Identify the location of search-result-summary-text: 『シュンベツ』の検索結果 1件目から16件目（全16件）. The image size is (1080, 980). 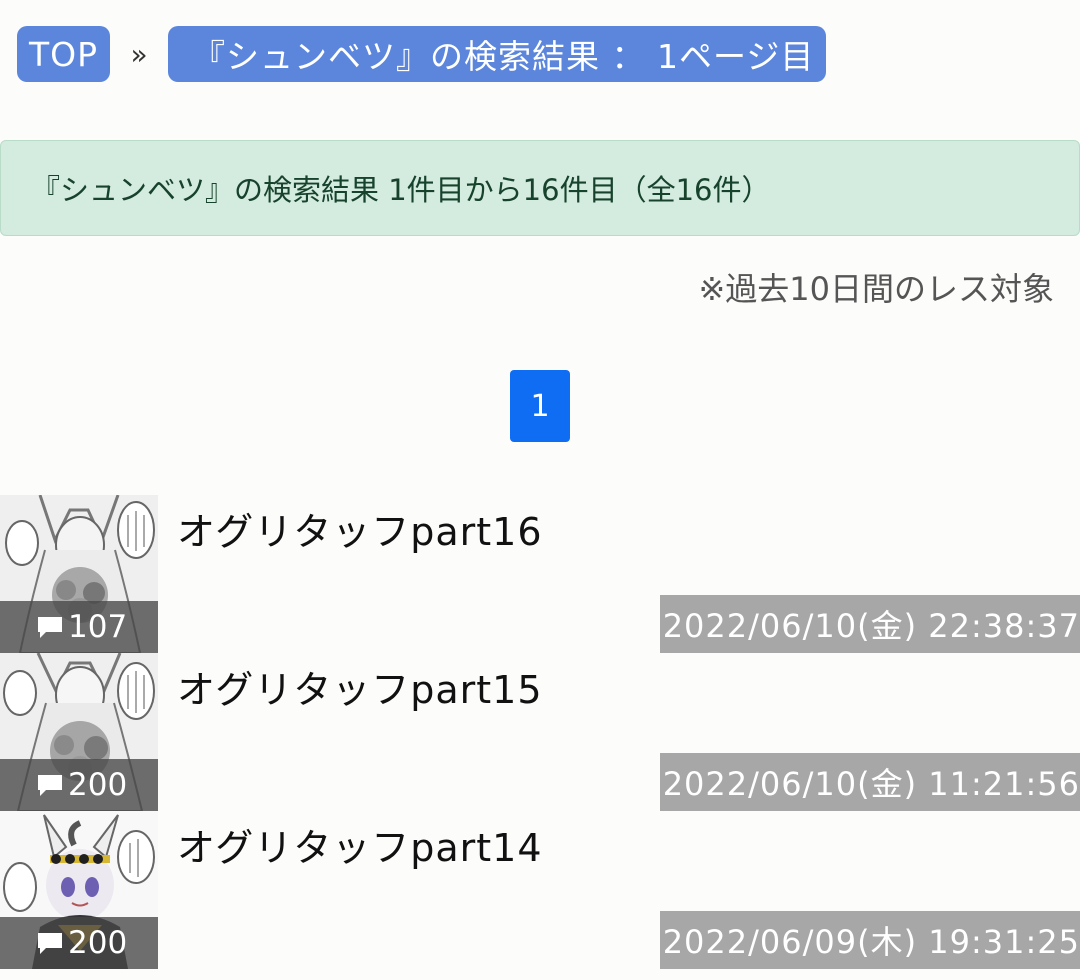
(401, 190).